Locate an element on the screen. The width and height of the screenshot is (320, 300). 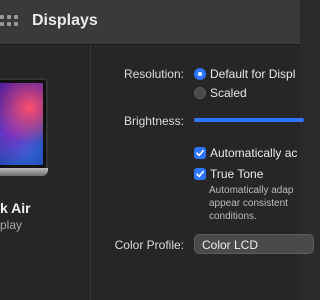
color-profile-popup: Color LCD is located at coordinates (254, 244).